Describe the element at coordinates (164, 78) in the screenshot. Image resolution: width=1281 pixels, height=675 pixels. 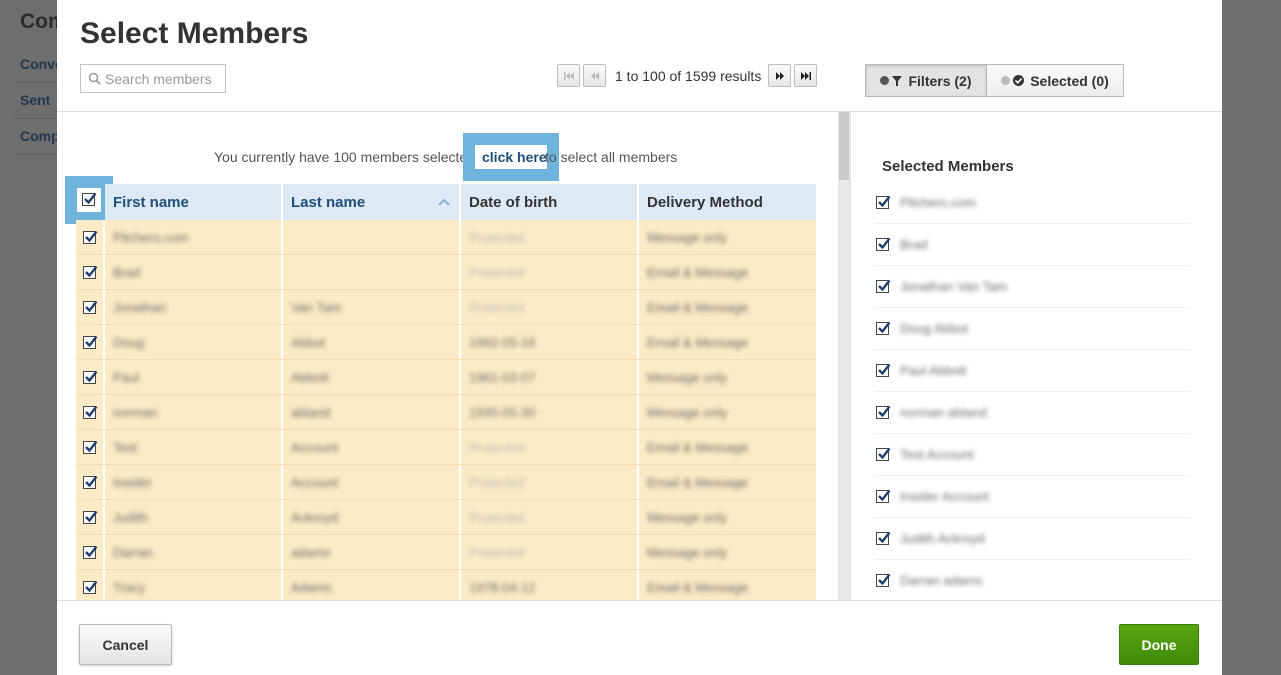
I see `search-input` at that location.